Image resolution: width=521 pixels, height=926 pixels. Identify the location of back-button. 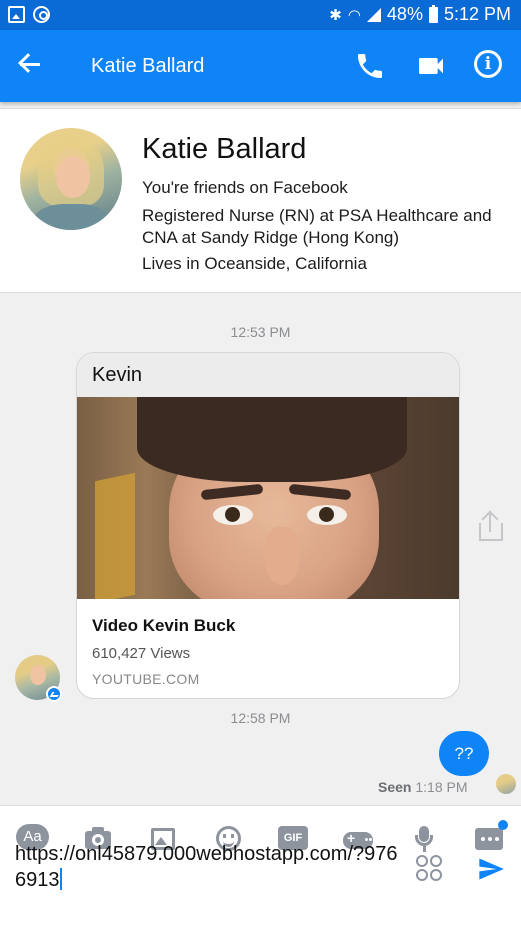
(31, 65).